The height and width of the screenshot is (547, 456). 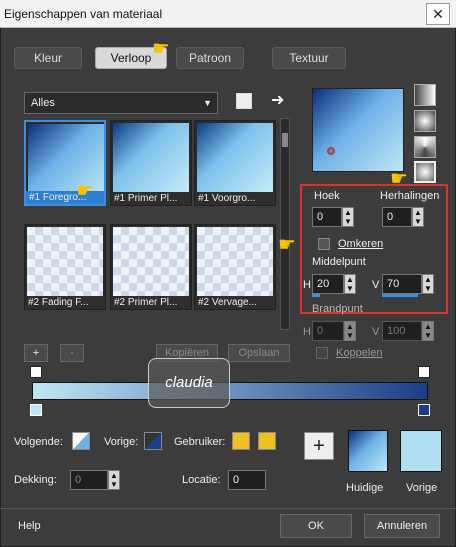 I want to click on radial-style-button, so click(x=425, y=121).